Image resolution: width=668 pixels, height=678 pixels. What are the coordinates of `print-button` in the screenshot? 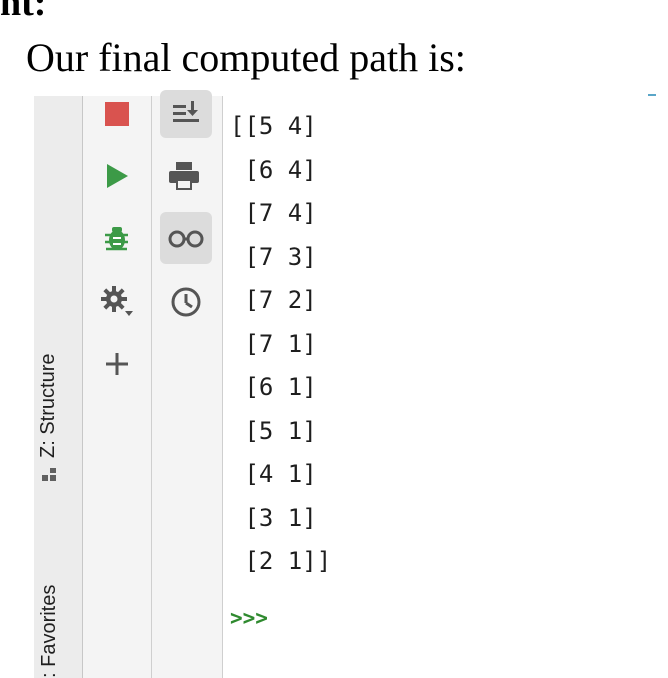 It's located at (184, 176).